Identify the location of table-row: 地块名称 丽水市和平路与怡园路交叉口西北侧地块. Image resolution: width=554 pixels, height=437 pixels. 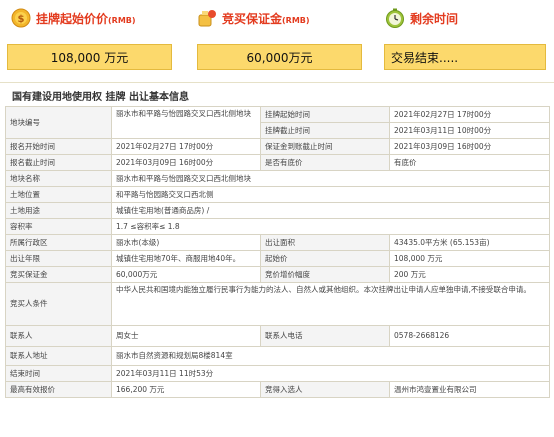
(277, 178).